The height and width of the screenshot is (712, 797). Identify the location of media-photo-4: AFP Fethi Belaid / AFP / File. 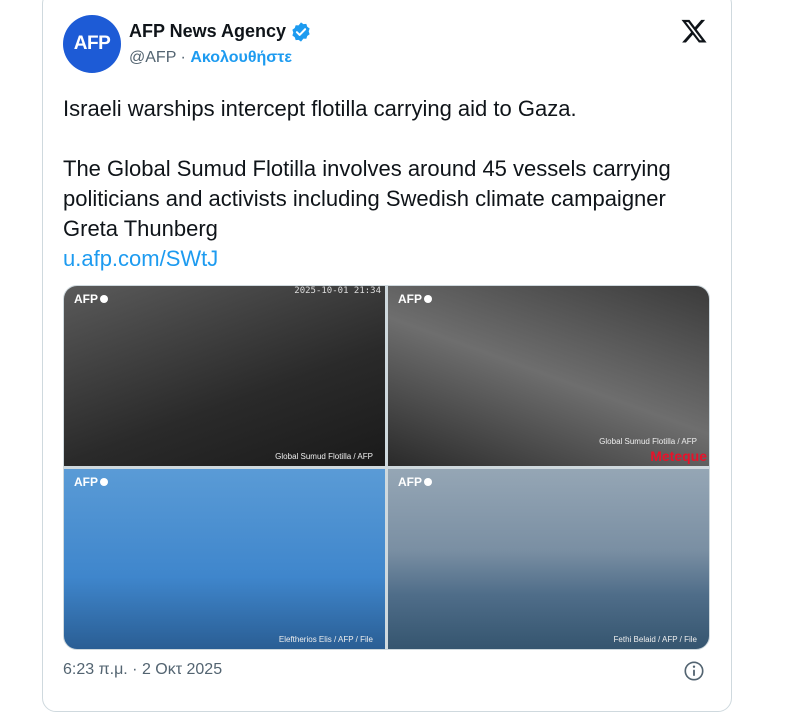
(548, 559).